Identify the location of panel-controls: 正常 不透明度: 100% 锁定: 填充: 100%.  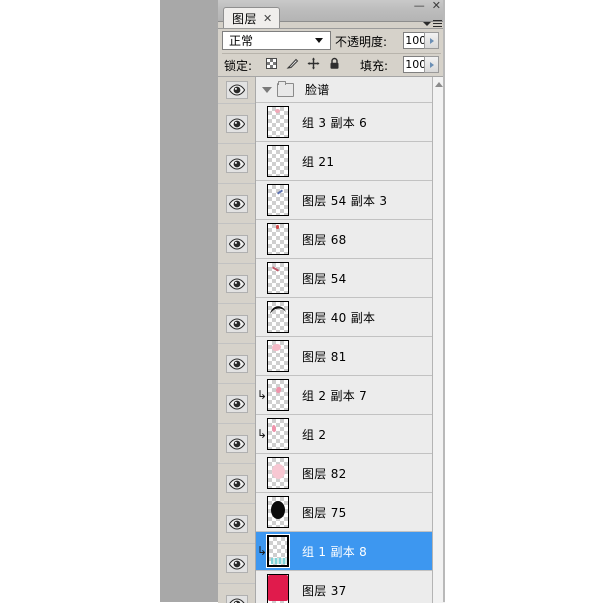
(331, 52).